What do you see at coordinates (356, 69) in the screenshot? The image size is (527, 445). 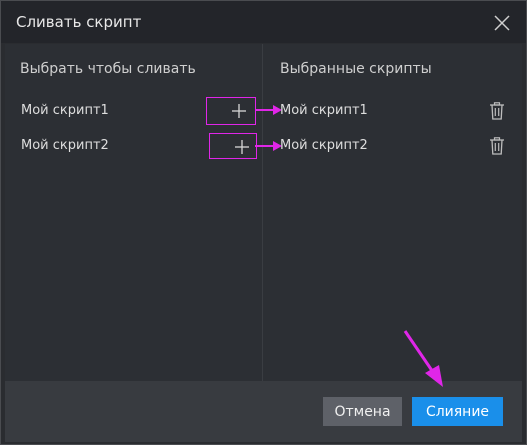 I see `right-column-heading: Выбранные скрипты` at bounding box center [356, 69].